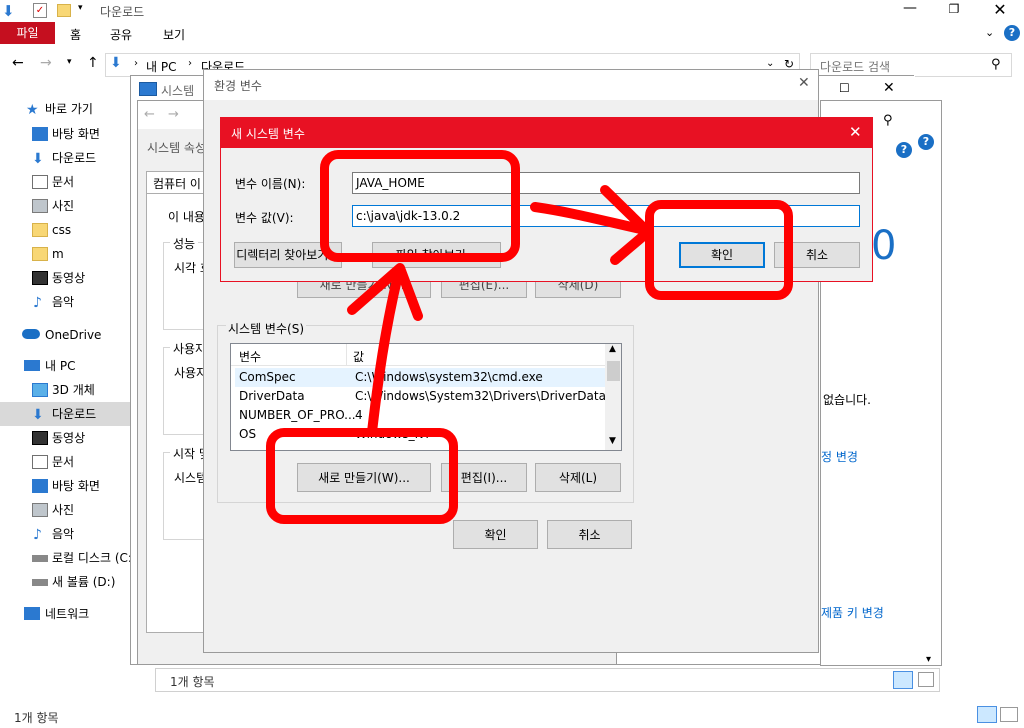 This screenshot has width=1024, height=728. I want to click on annotation-arrow-up, so click(385, 353).